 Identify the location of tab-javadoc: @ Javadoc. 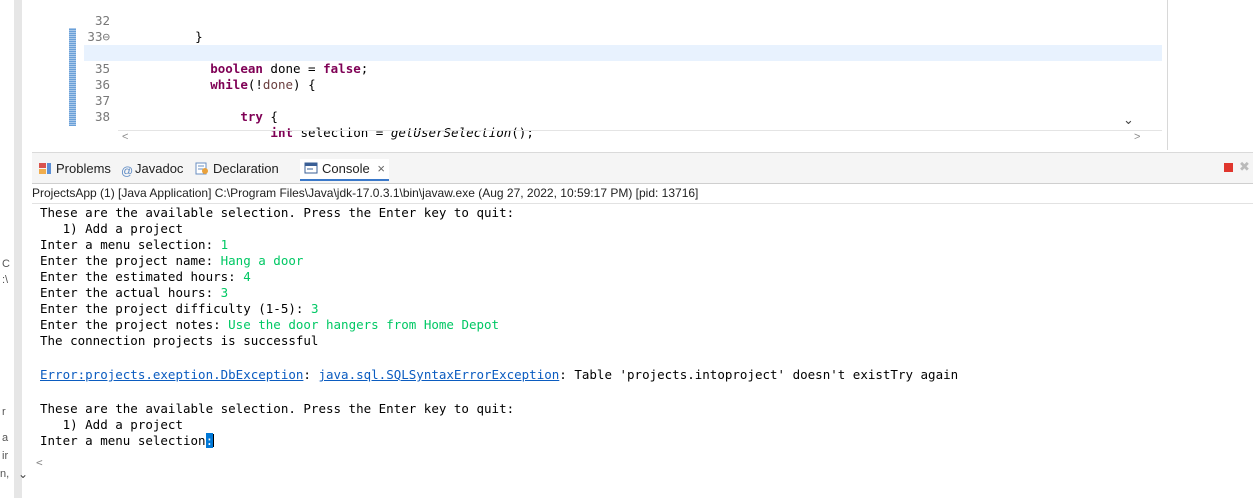
(152, 169).